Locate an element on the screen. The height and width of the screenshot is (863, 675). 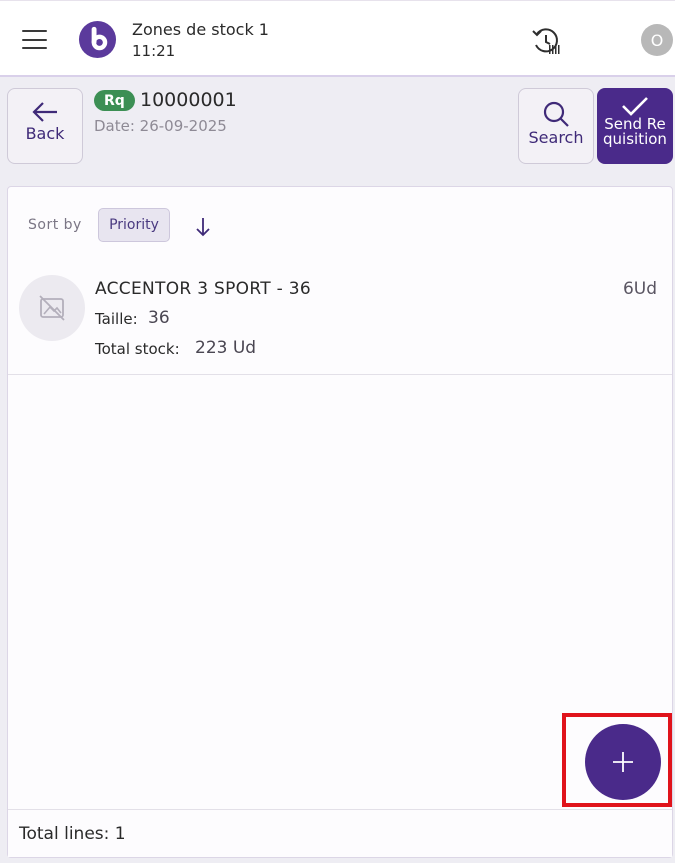
send-requisition-label: Send Requisition is located at coordinates (635, 131).